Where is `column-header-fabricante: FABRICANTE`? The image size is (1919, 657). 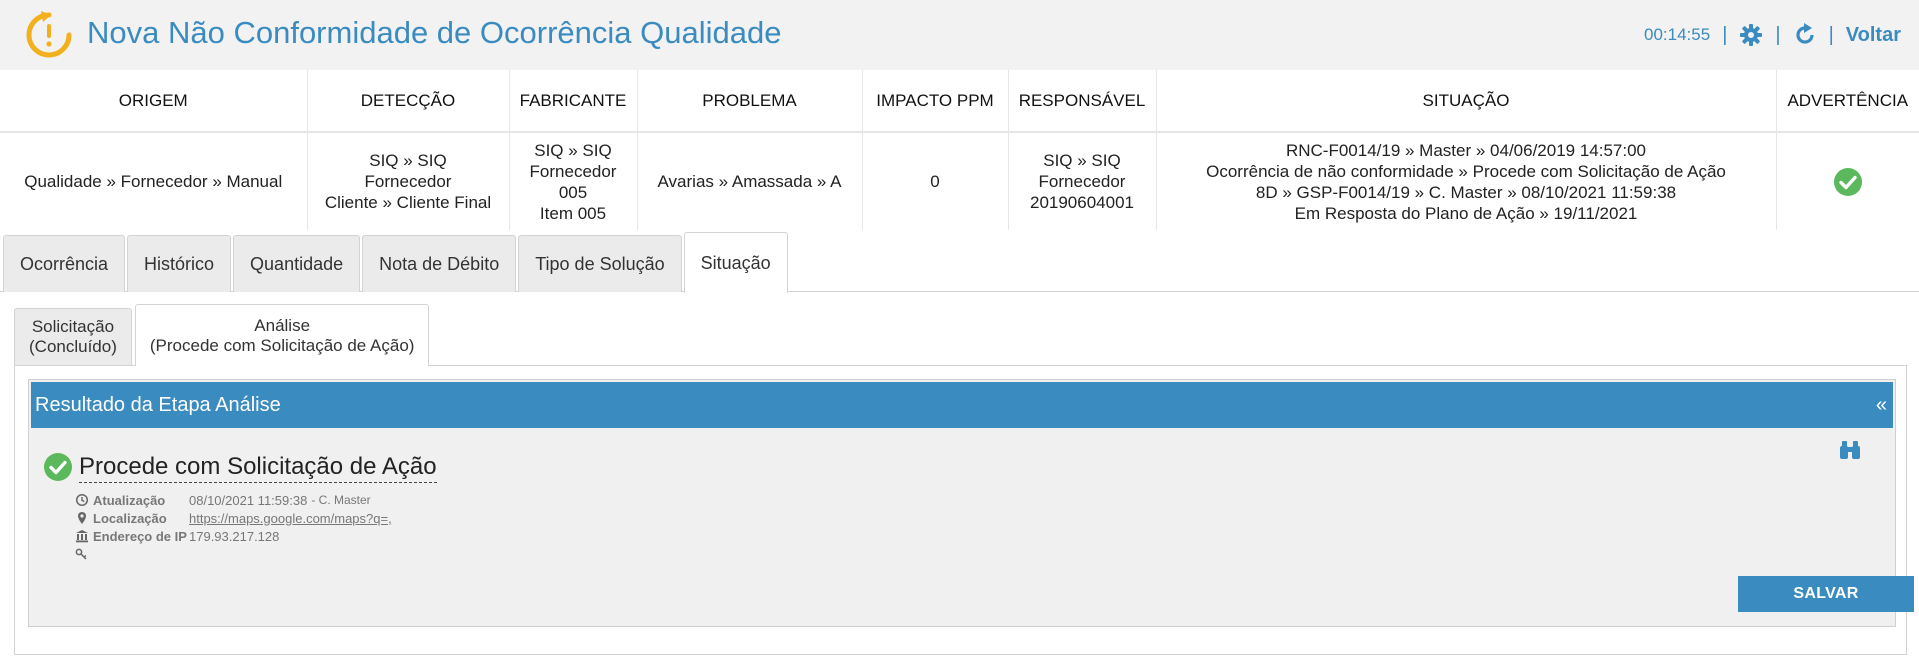 column-header-fabricante: FABRICANTE is located at coordinates (573, 101).